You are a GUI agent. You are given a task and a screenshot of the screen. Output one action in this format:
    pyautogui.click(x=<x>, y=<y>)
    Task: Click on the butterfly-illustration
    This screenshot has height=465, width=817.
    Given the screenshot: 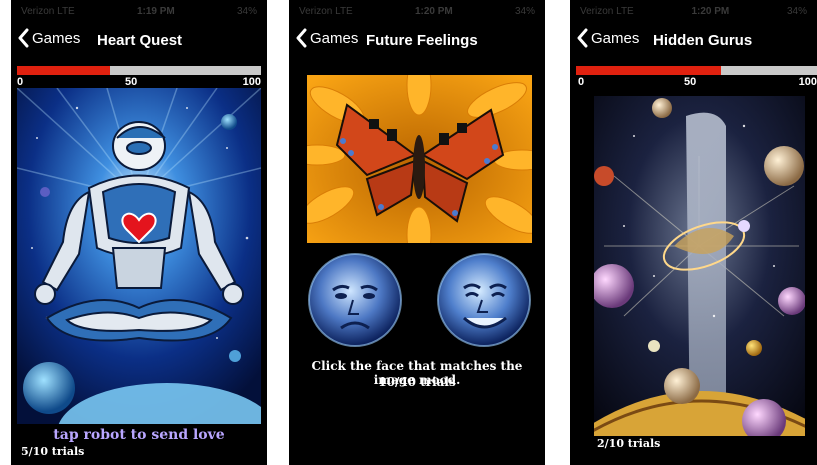 What is the action you would take?
    pyautogui.click(x=419, y=159)
    